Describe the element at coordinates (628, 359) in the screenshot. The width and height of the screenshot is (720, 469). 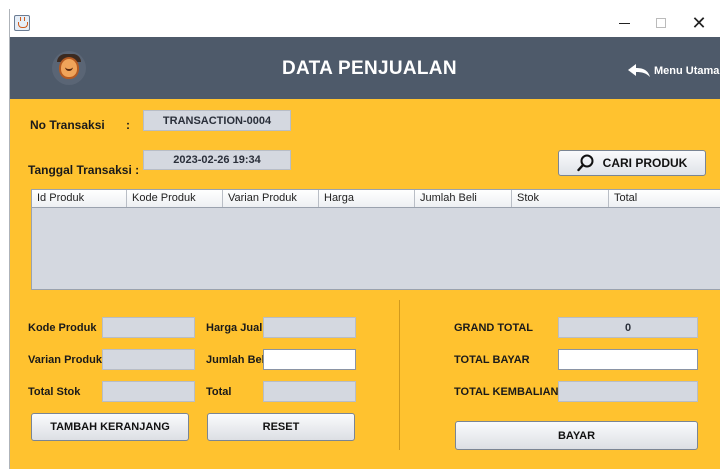
I see `total-bayar-input` at that location.